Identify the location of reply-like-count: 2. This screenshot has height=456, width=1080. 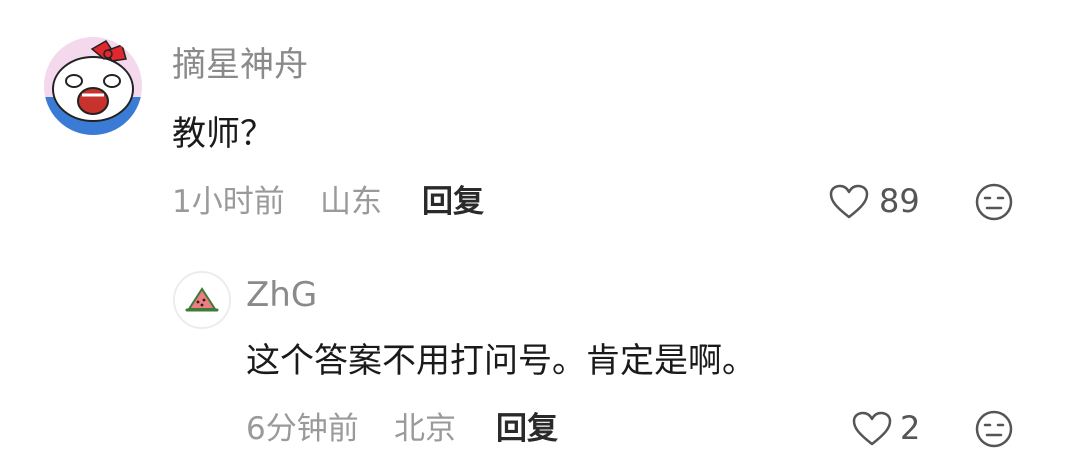
(910, 428).